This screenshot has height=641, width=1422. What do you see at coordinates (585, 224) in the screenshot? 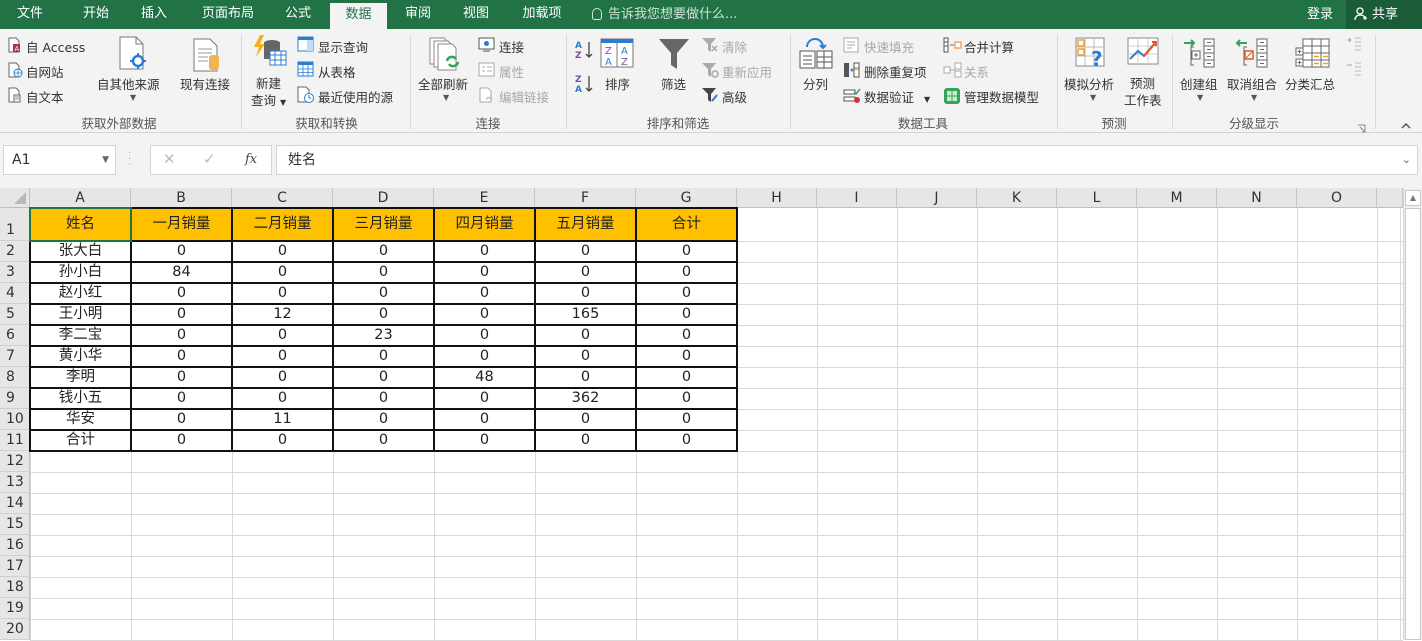
I see `table-header-cell: 五月销量` at bounding box center [585, 224].